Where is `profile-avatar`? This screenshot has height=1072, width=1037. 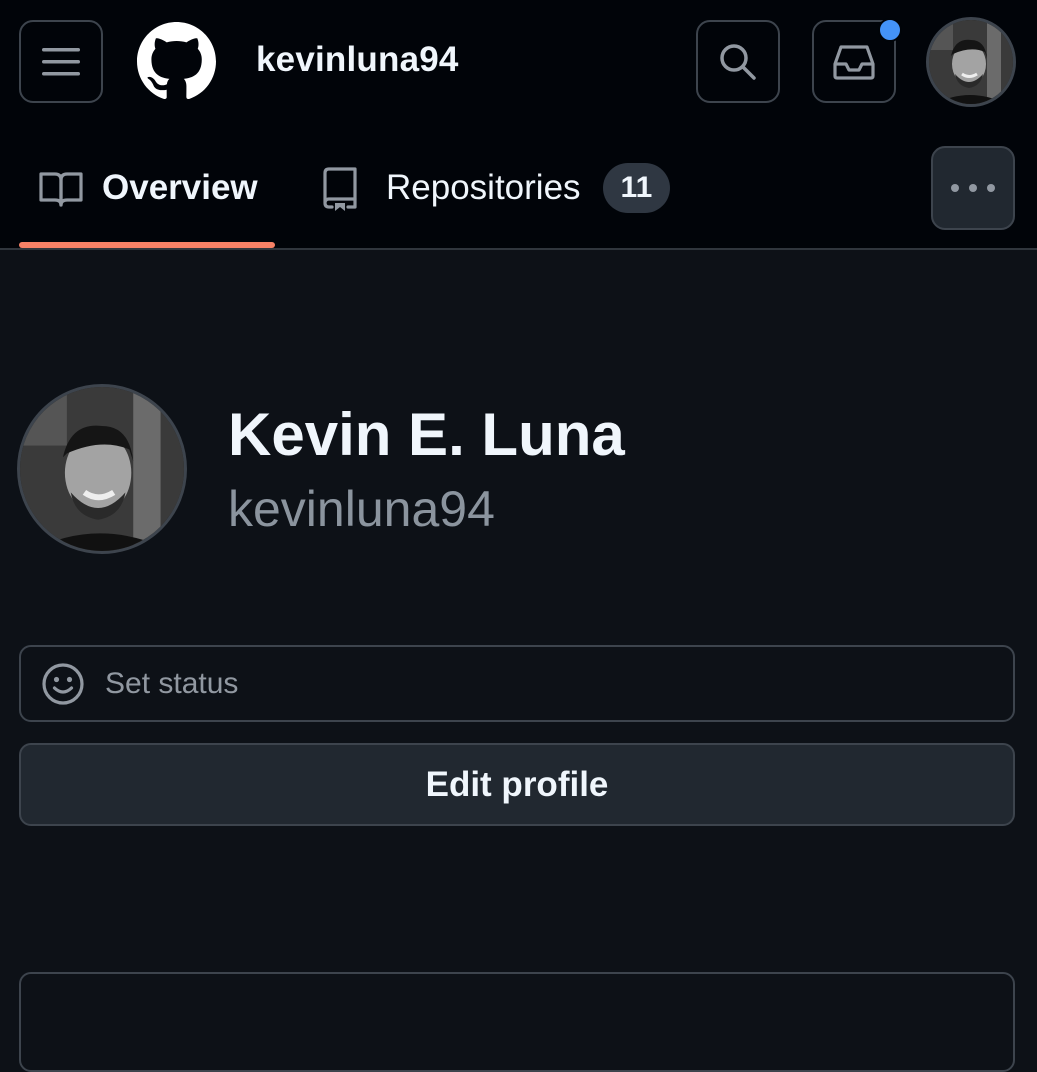 profile-avatar is located at coordinates (102, 469).